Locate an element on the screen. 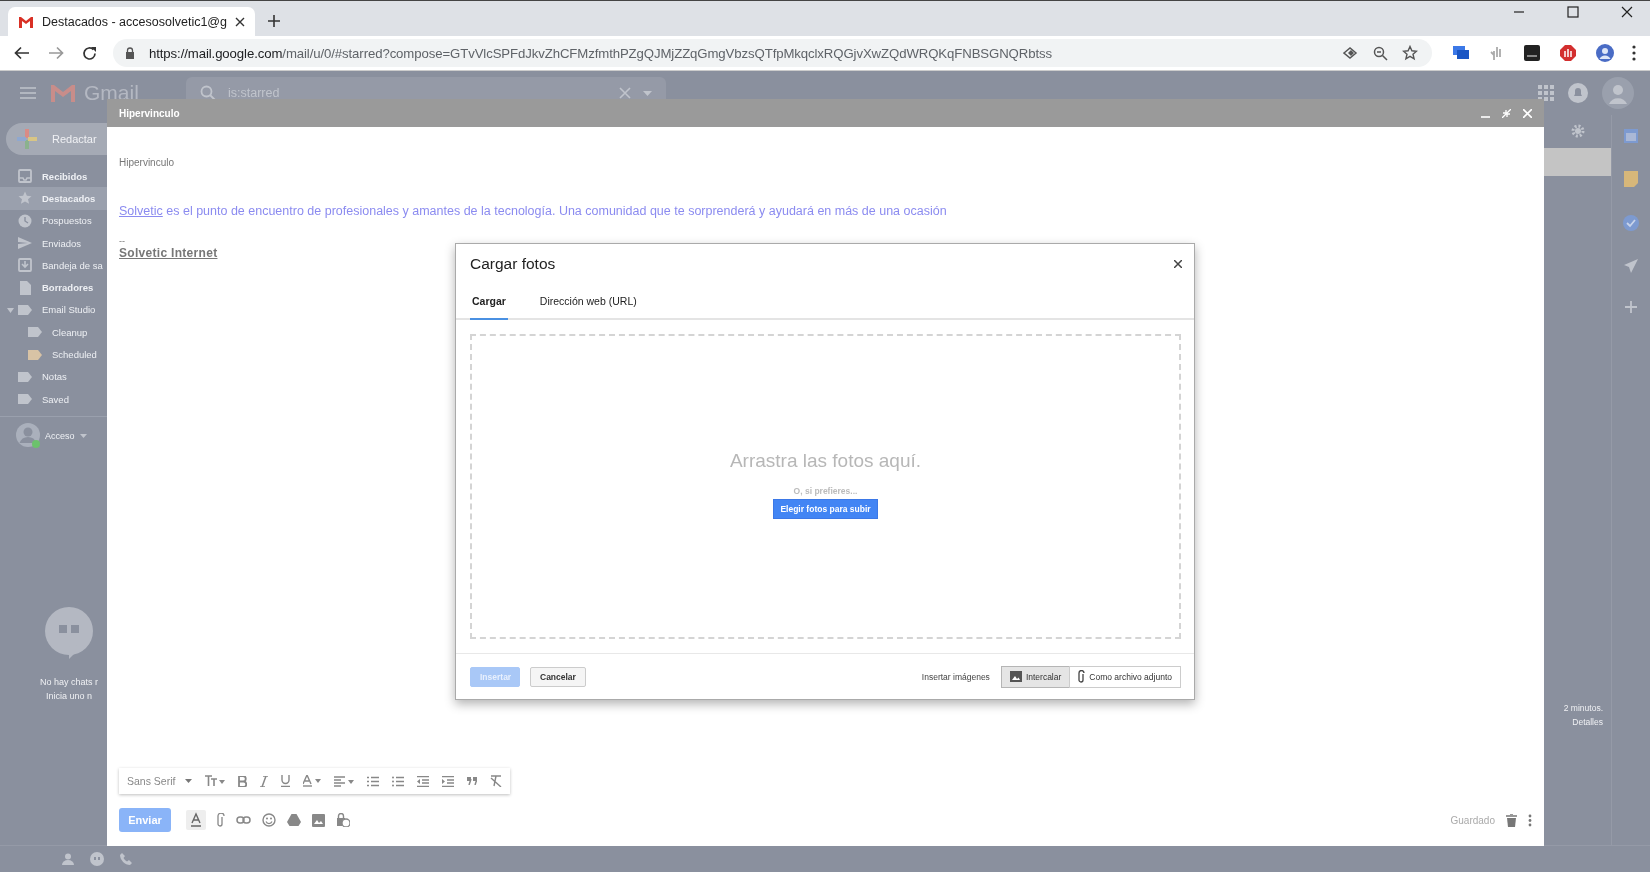  more-icon is located at coordinates (1634, 53).